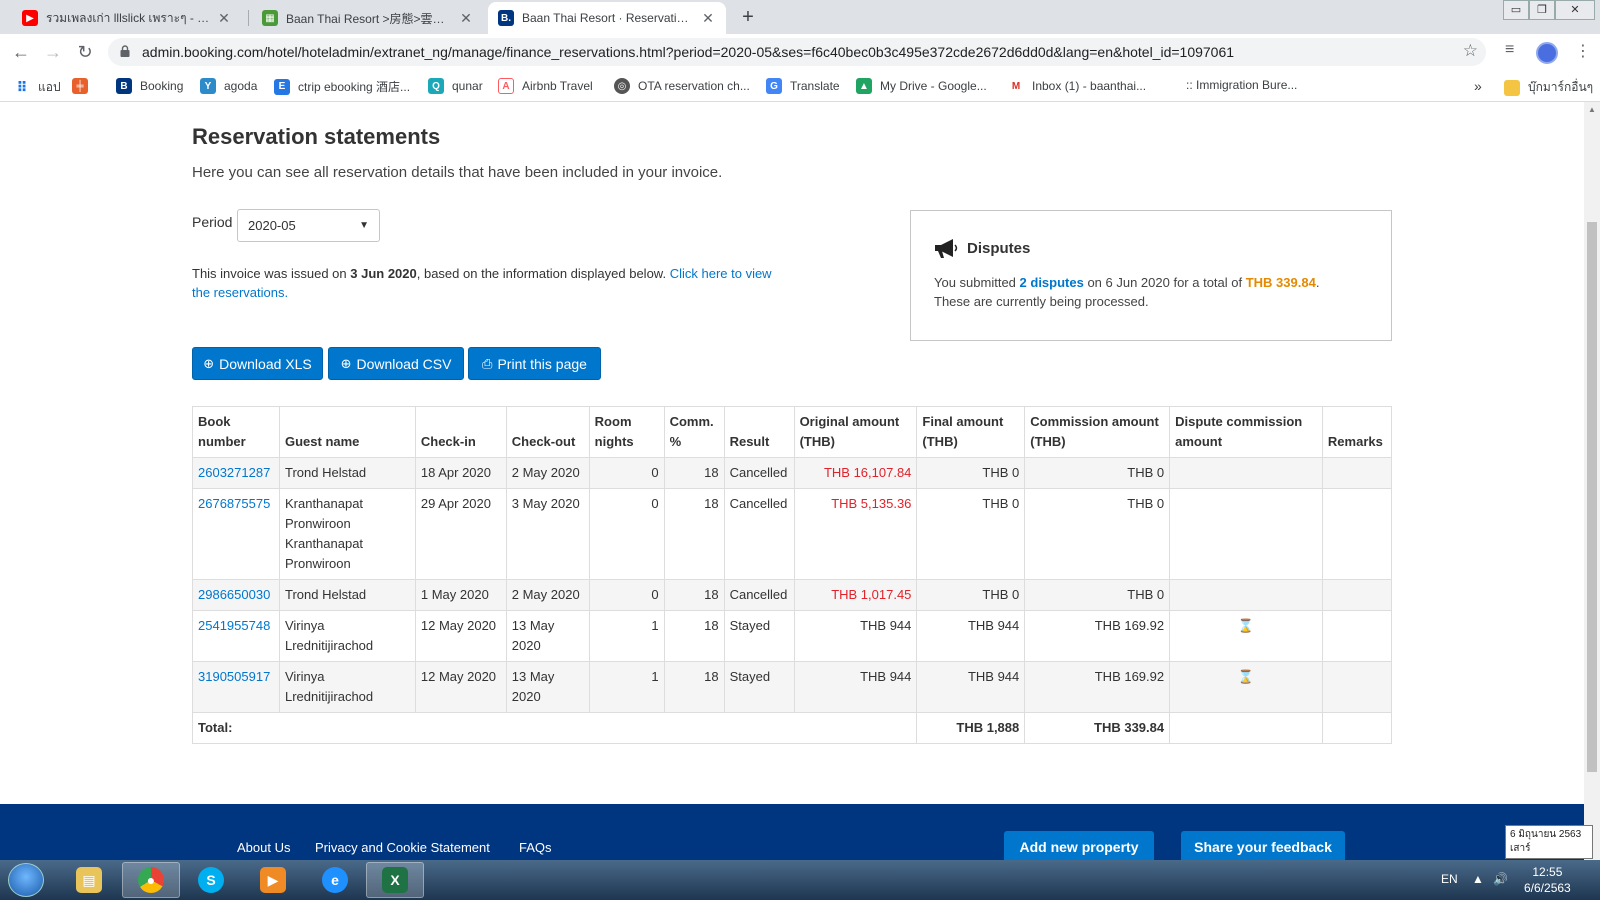 The image size is (1600, 900). What do you see at coordinates (1561, 87) in the screenshot?
I see `bookmark-label: บุ๊กมาร์กอื่นๆ` at bounding box center [1561, 87].